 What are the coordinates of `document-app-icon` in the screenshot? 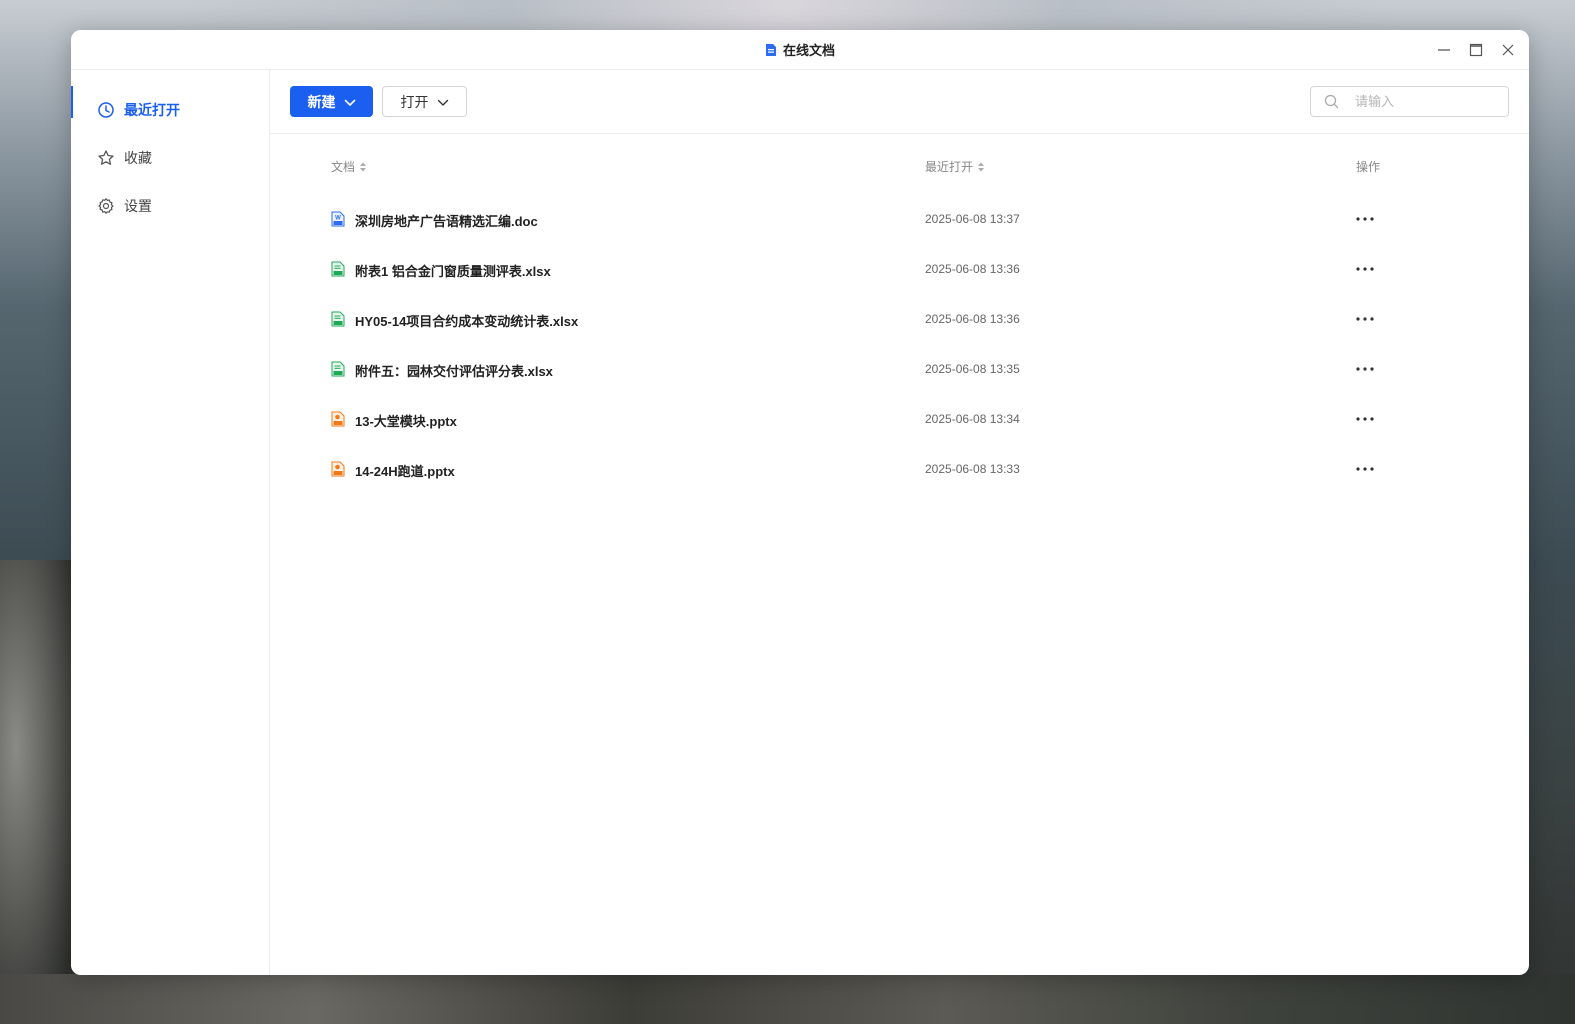 It's located at (771, 50).